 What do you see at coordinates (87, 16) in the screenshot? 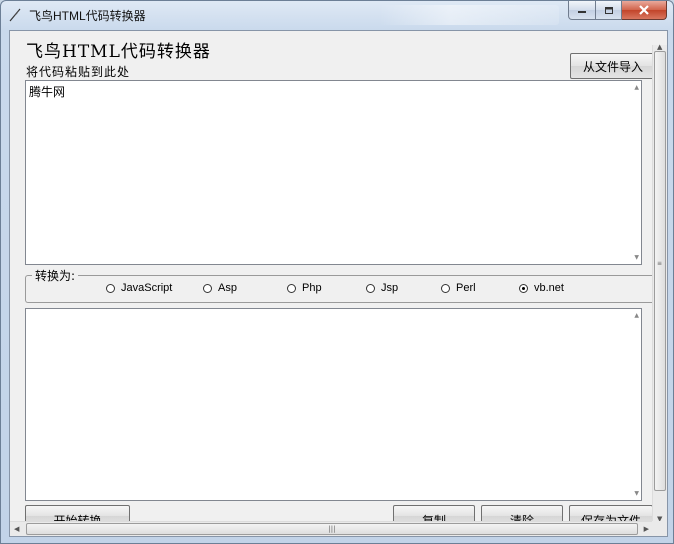
I see `window-title: 飞鸟HTML代码转换器` at bounding box center [87, 16].